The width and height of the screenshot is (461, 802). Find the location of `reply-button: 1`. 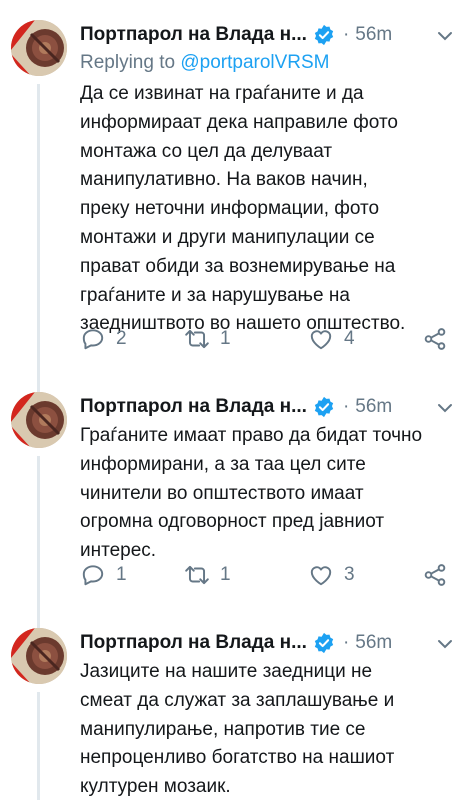

reply-button: 1 is located at coordinates (103, 575).